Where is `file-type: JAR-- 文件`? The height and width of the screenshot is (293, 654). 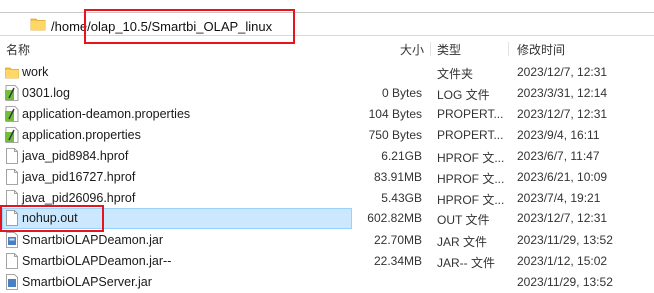 file-type: JAR-- 文件 is located at coordinates (466, 263).